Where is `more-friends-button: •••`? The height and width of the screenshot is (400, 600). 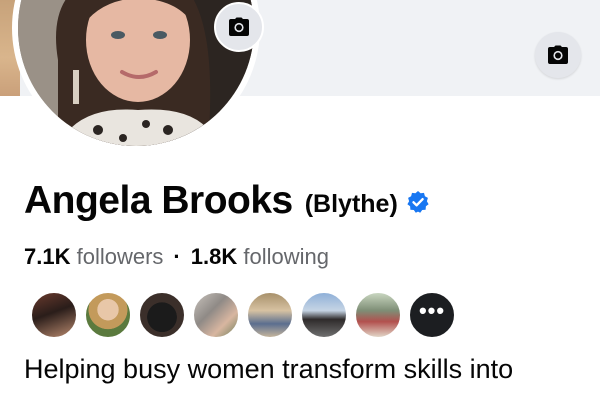 more-friends-button: ••• is located at coordinates (432, 315).